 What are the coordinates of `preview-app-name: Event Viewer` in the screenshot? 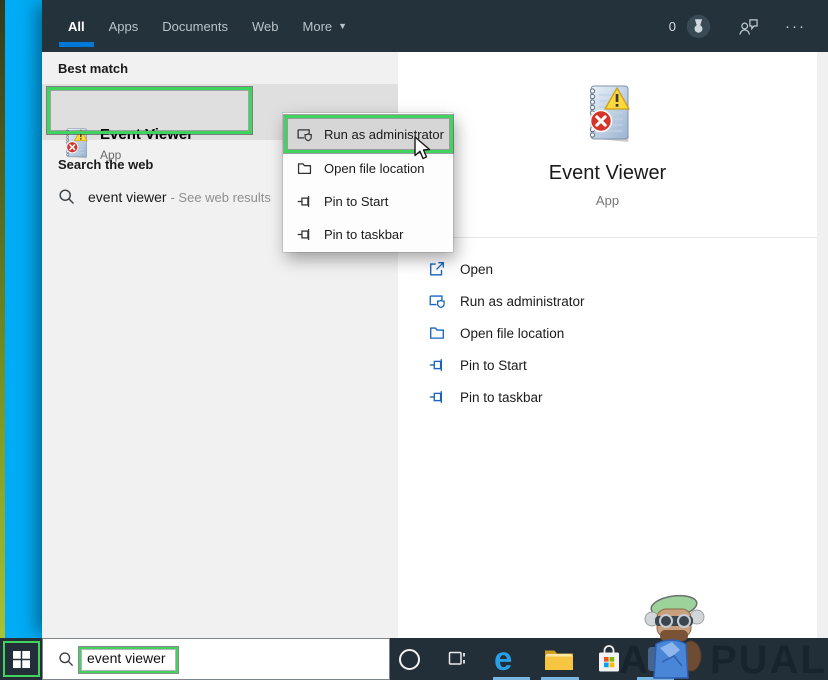 It's located at (607, 173).